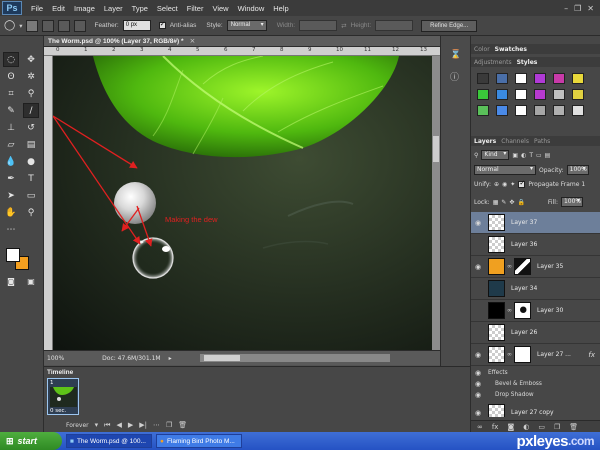 This screenshot has width=600, height=450. What do you see at coordinates (167, 8) in the screenshot?
I see `menu-select: Select` at bounding box center [167, 8].